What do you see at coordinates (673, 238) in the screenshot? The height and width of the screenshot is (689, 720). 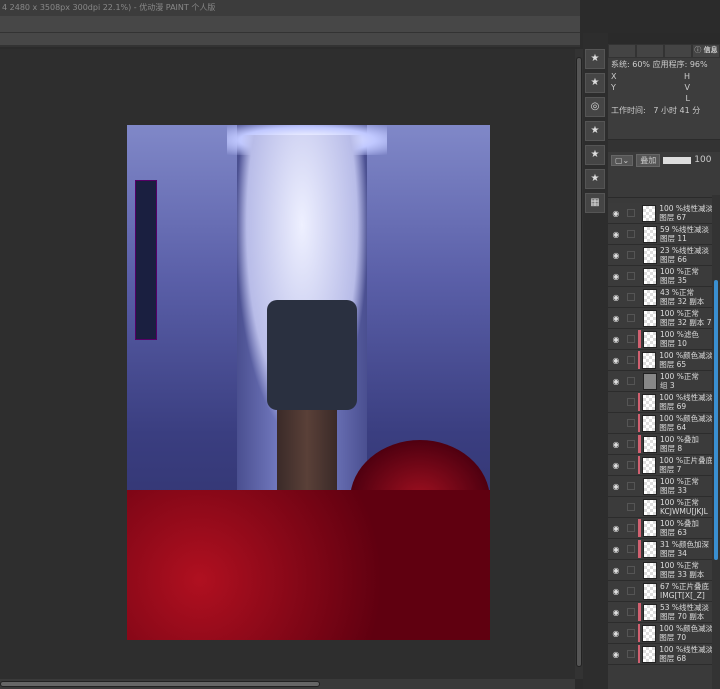 I see `layer-name: 图层 11` at bounding box center [673, 238].